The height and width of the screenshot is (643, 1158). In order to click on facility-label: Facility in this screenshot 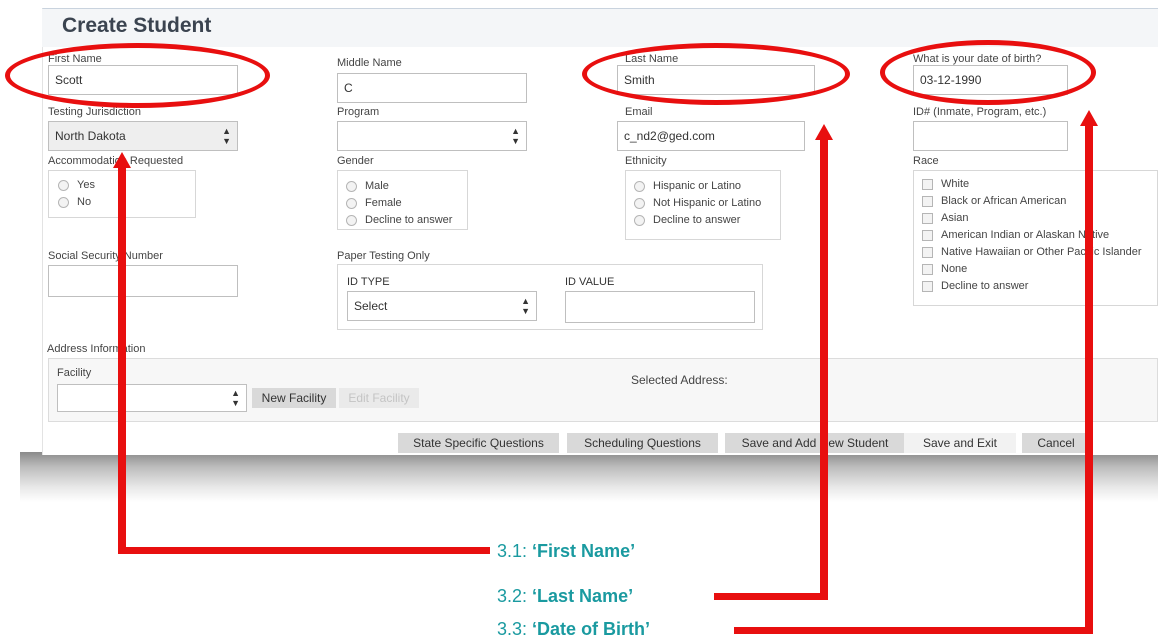, I will do `click(74, 373)`.